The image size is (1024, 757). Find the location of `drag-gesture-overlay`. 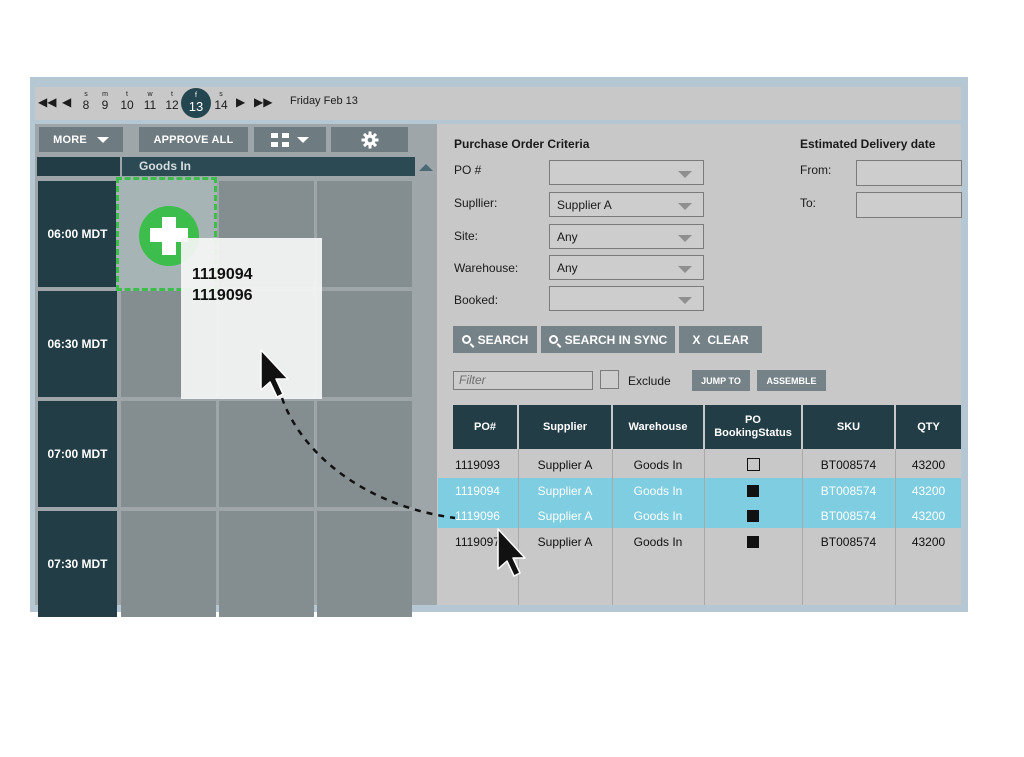

drag-gesture-overlay is located at coordinates (393, 463).